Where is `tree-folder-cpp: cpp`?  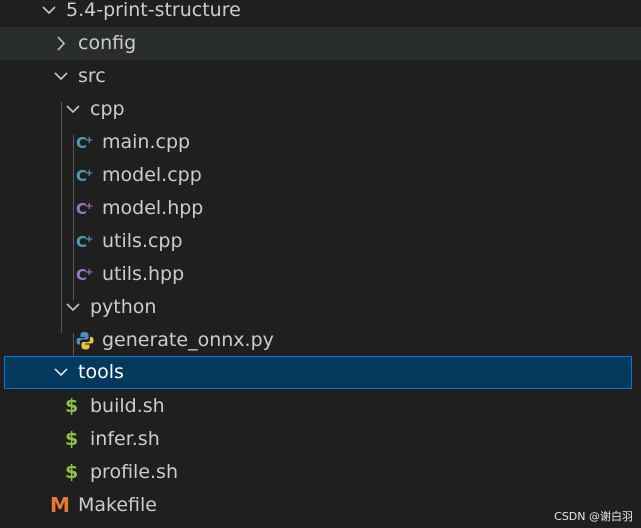
tree-folder-cpp: cpp is located at coordinates (320, 109).